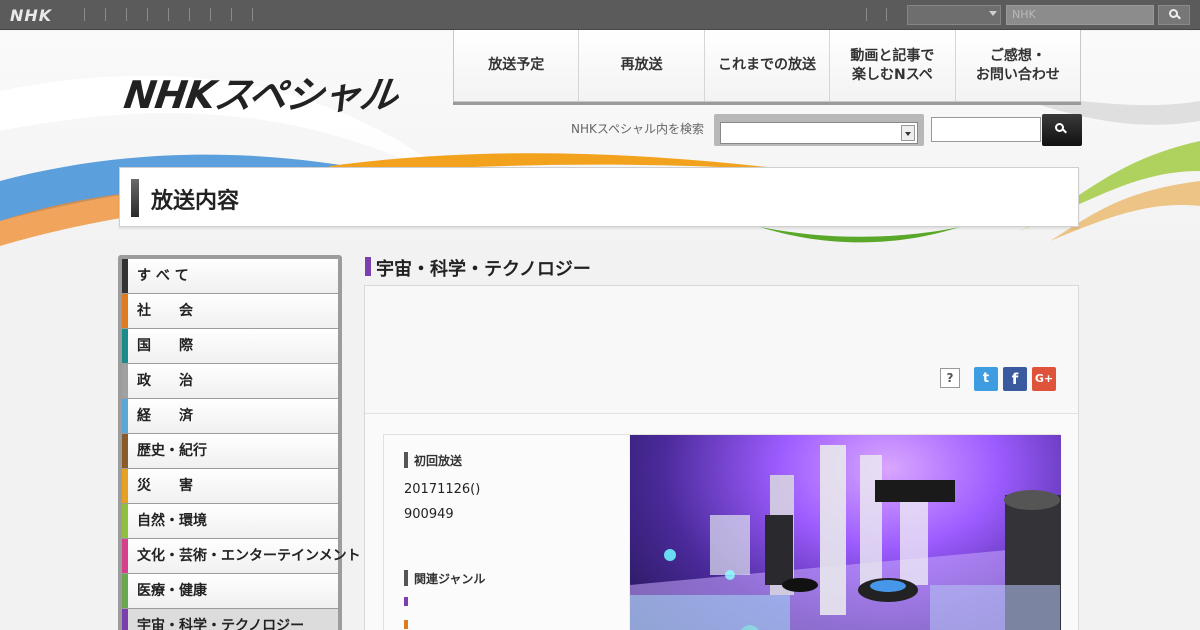 The width and height of the screenshot is (1200, 630). I want to click on nav-feedback: ご感想・ お問い合わせ, so click(1017, 65).